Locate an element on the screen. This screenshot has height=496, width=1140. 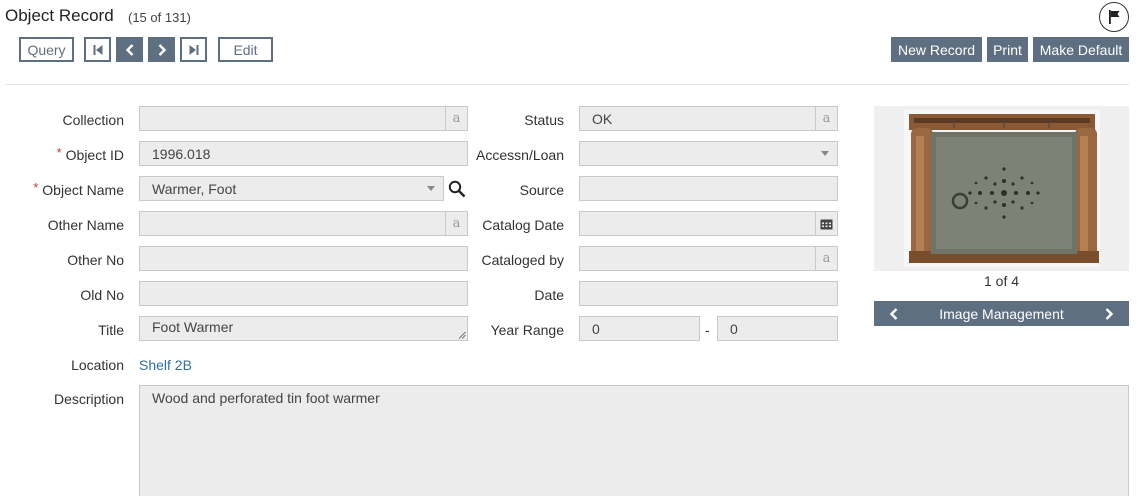
object-name-search-button is located at coordinates (457, 188).